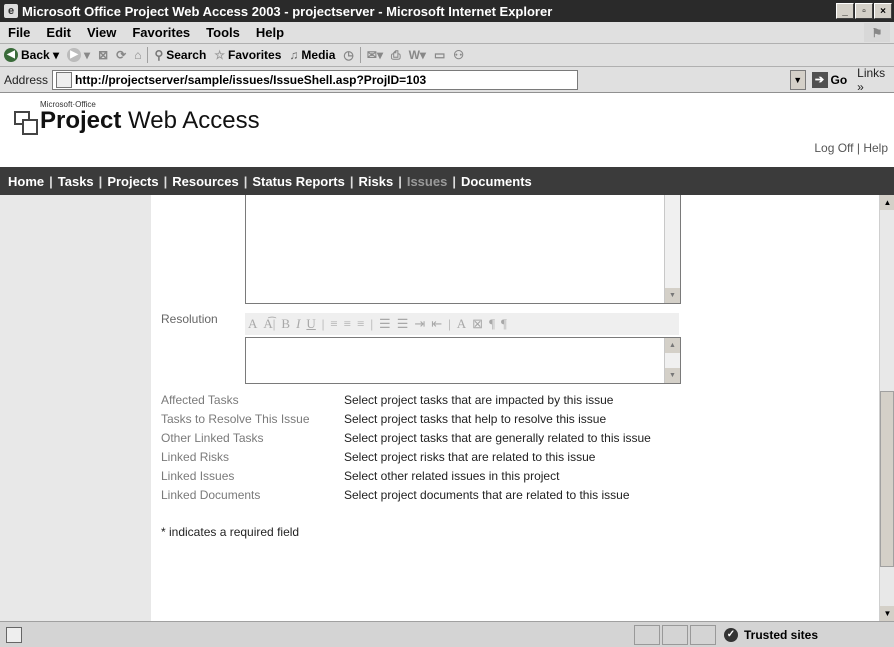 The height and width of the screenshot is (647, 894). What do you see at coordinates (31, 55) in the screenshot?
I see `back-button: ◀ Back ▾` at bounding box center [31, 55].